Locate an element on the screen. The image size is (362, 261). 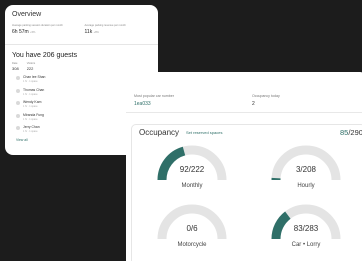
guests-meta-date: Date 308 is located at coordinates (15, 66).